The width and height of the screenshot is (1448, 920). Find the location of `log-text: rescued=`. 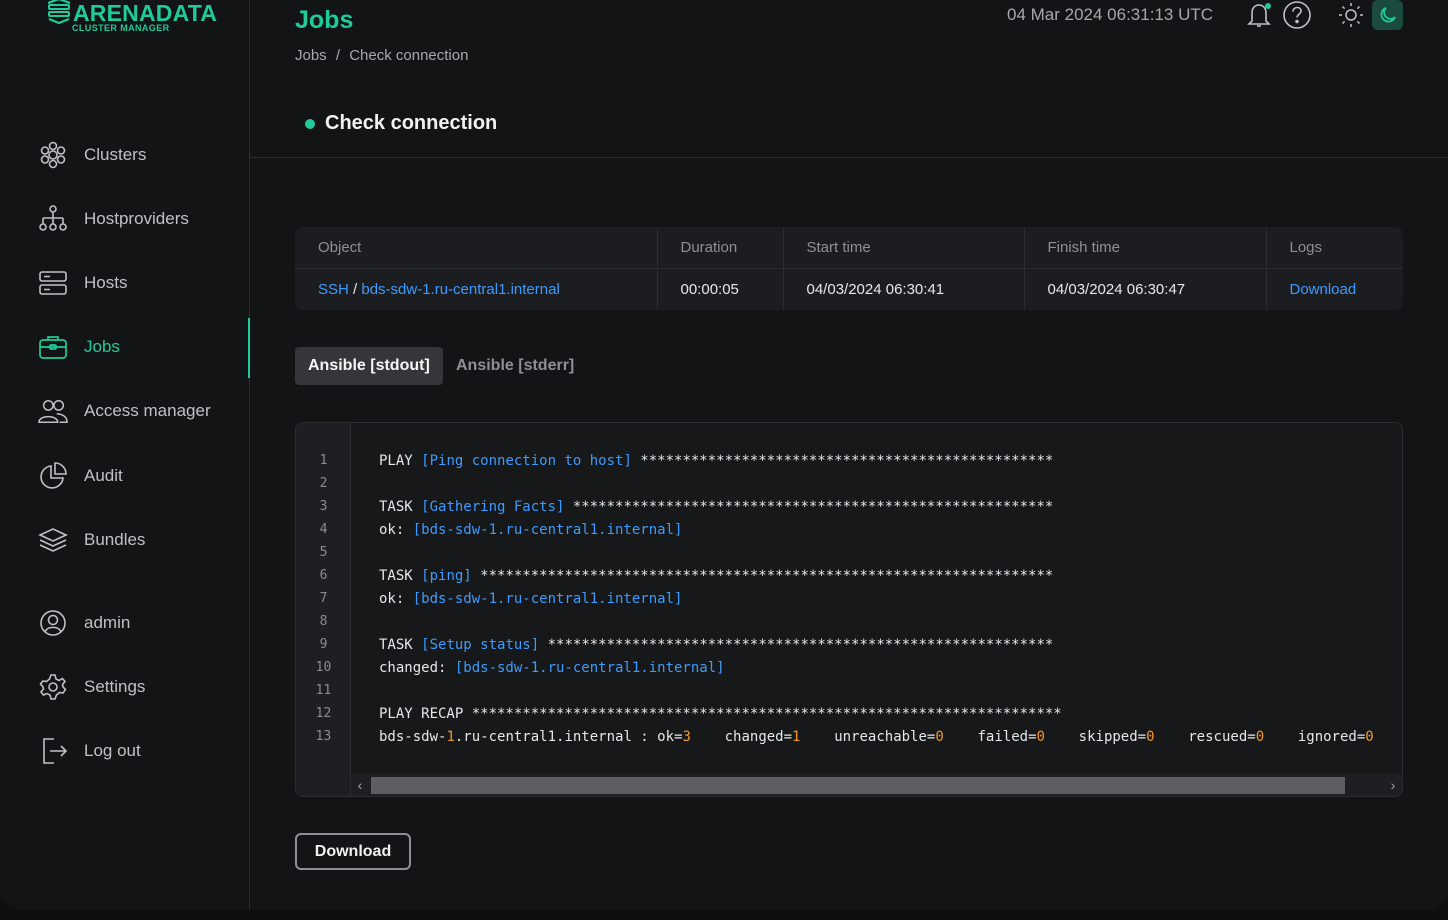

log-text: rescued= is located at coordinates (1205, 737).